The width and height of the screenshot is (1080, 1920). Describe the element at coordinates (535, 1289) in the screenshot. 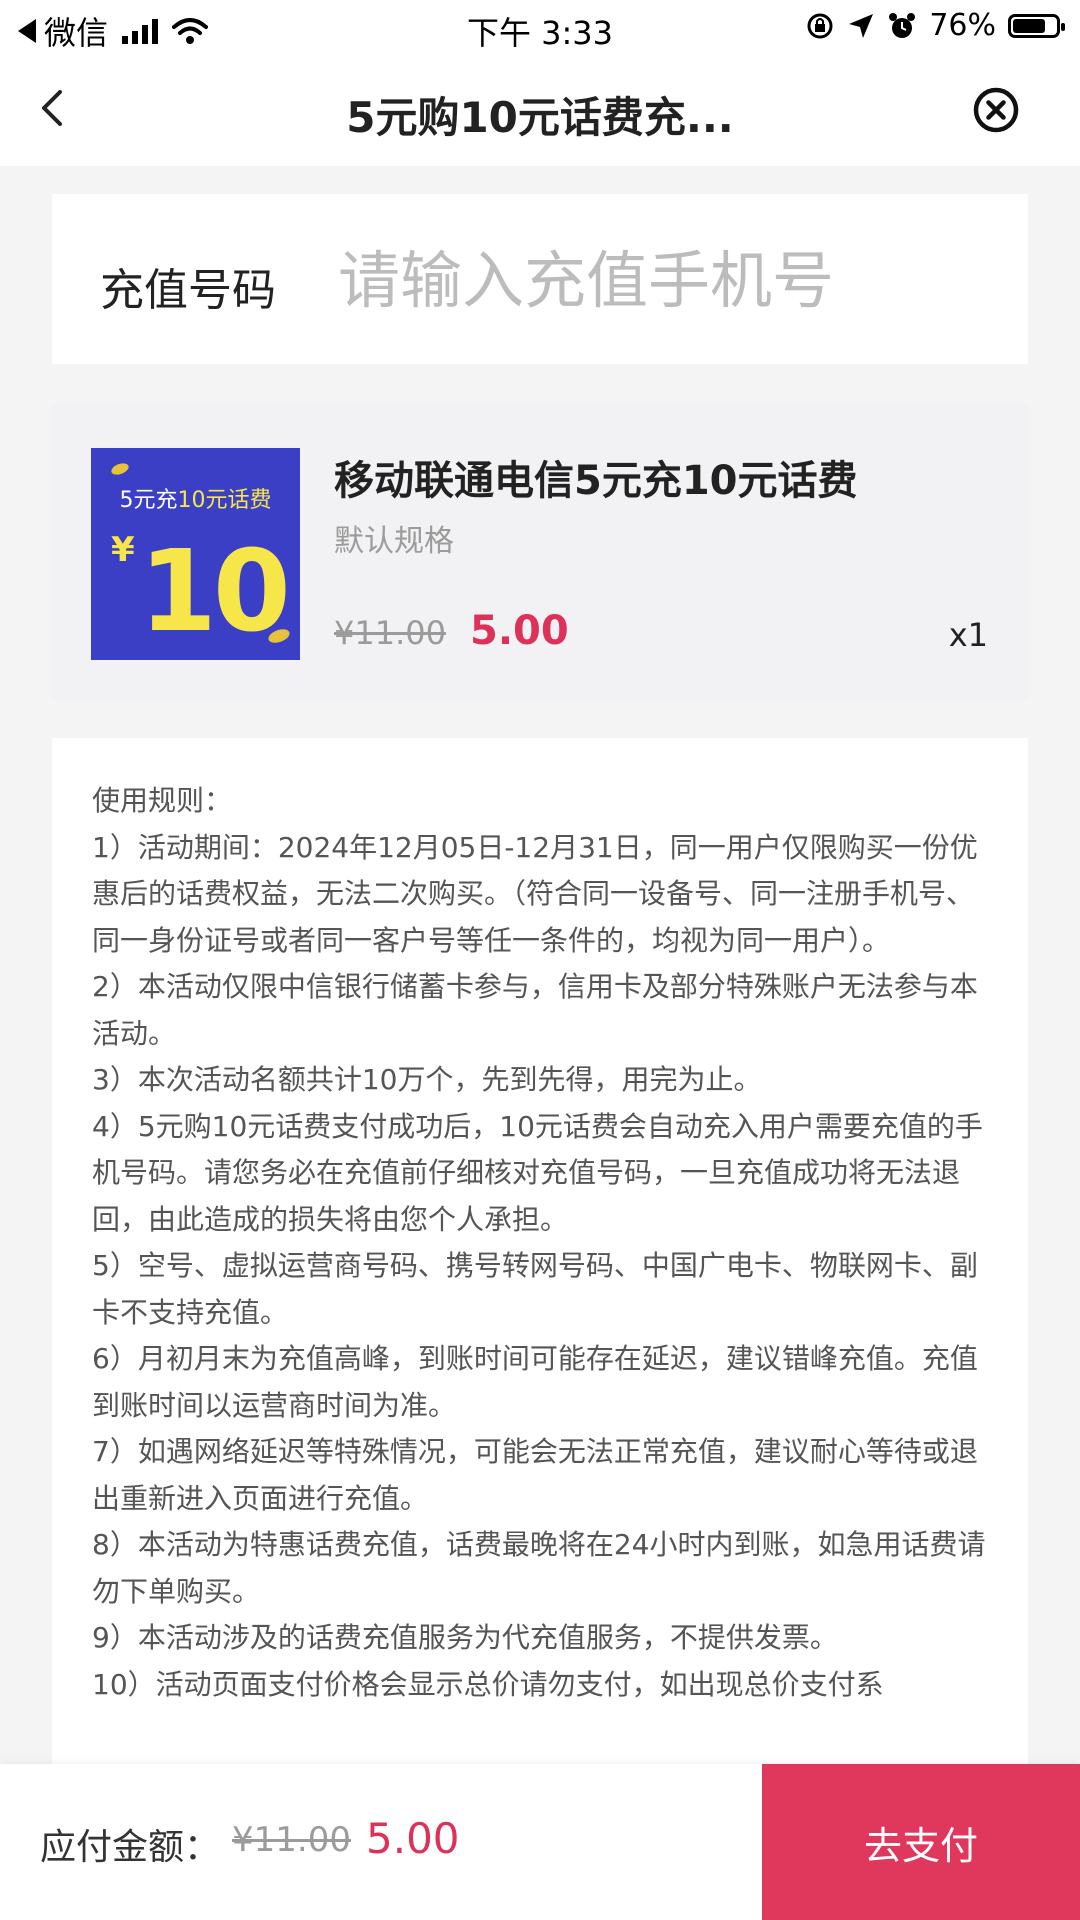

I see `rule-item: 5）空号、虚拟运营商号码、携号转网号码、中国广电卡、物联网卡、副卡不支持充值。` at that location.